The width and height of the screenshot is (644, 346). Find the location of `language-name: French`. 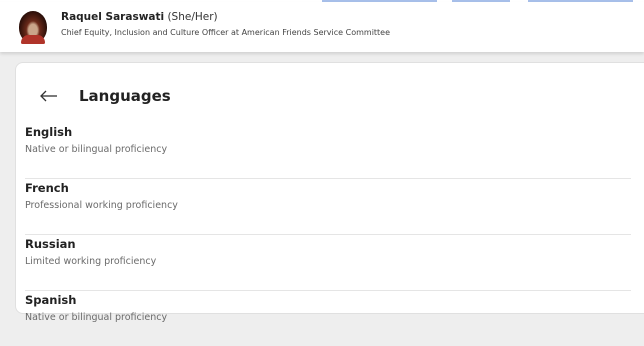

language-name: French is located at coordinates (47, 188).